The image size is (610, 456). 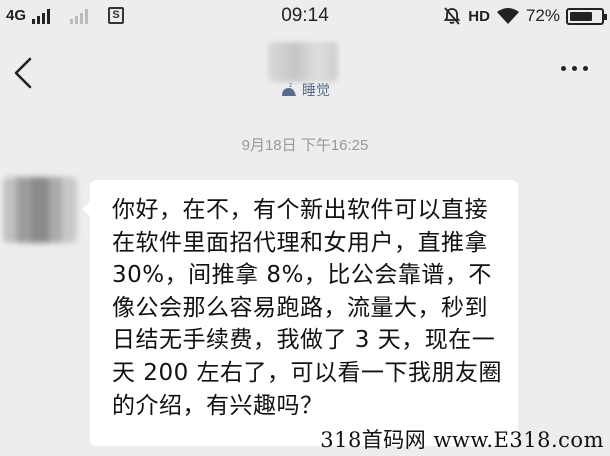 I want to click on contact-status-text: 睡觉, so click(x=316, y=91).